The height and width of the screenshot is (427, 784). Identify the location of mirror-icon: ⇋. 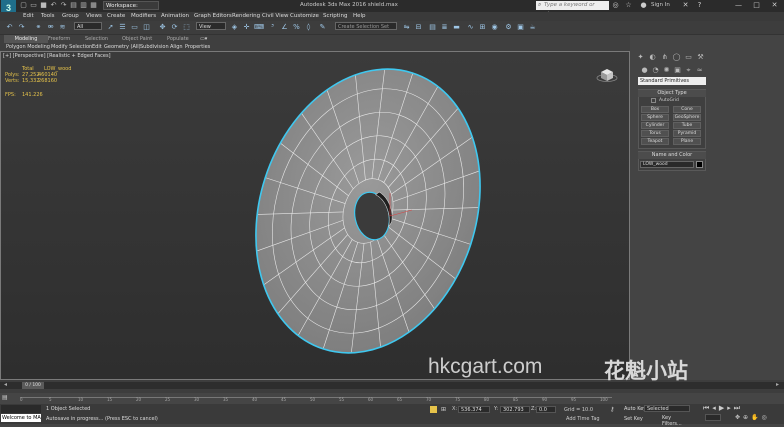
(406, 27).